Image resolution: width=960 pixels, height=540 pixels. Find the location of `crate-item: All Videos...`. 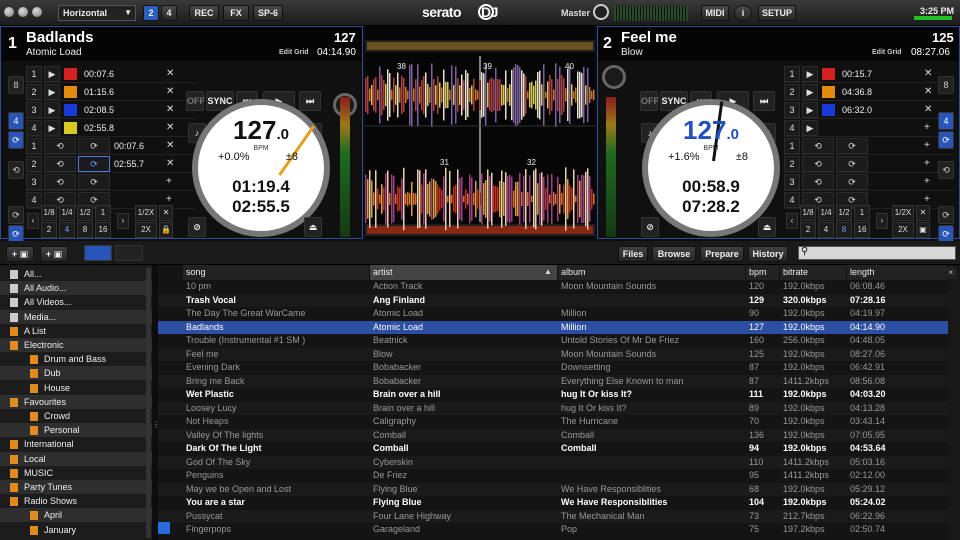

crate-item: All Videos... is located at coordinates (76, 302).